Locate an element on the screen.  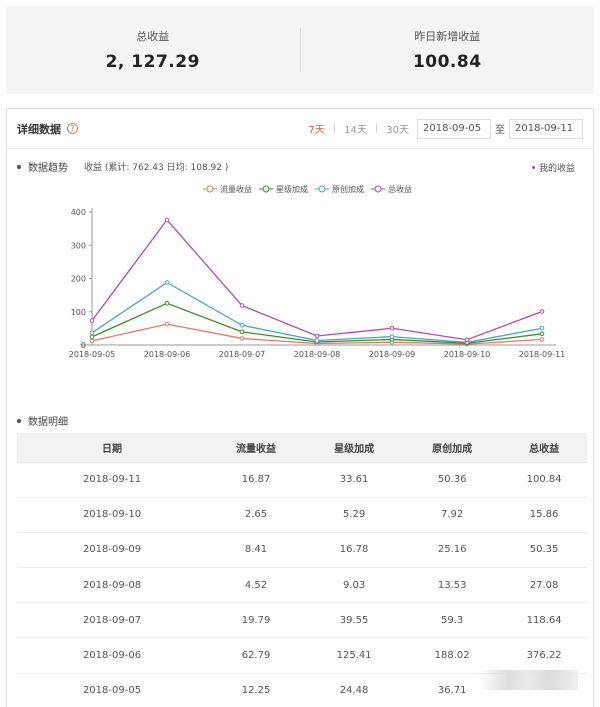
table-cell: 2018-09-05 is located at coordinates (112, 690).